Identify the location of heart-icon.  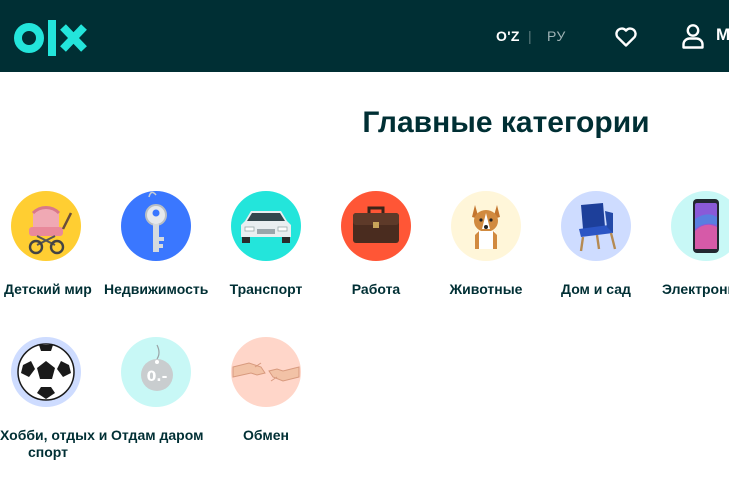
(626, 37).